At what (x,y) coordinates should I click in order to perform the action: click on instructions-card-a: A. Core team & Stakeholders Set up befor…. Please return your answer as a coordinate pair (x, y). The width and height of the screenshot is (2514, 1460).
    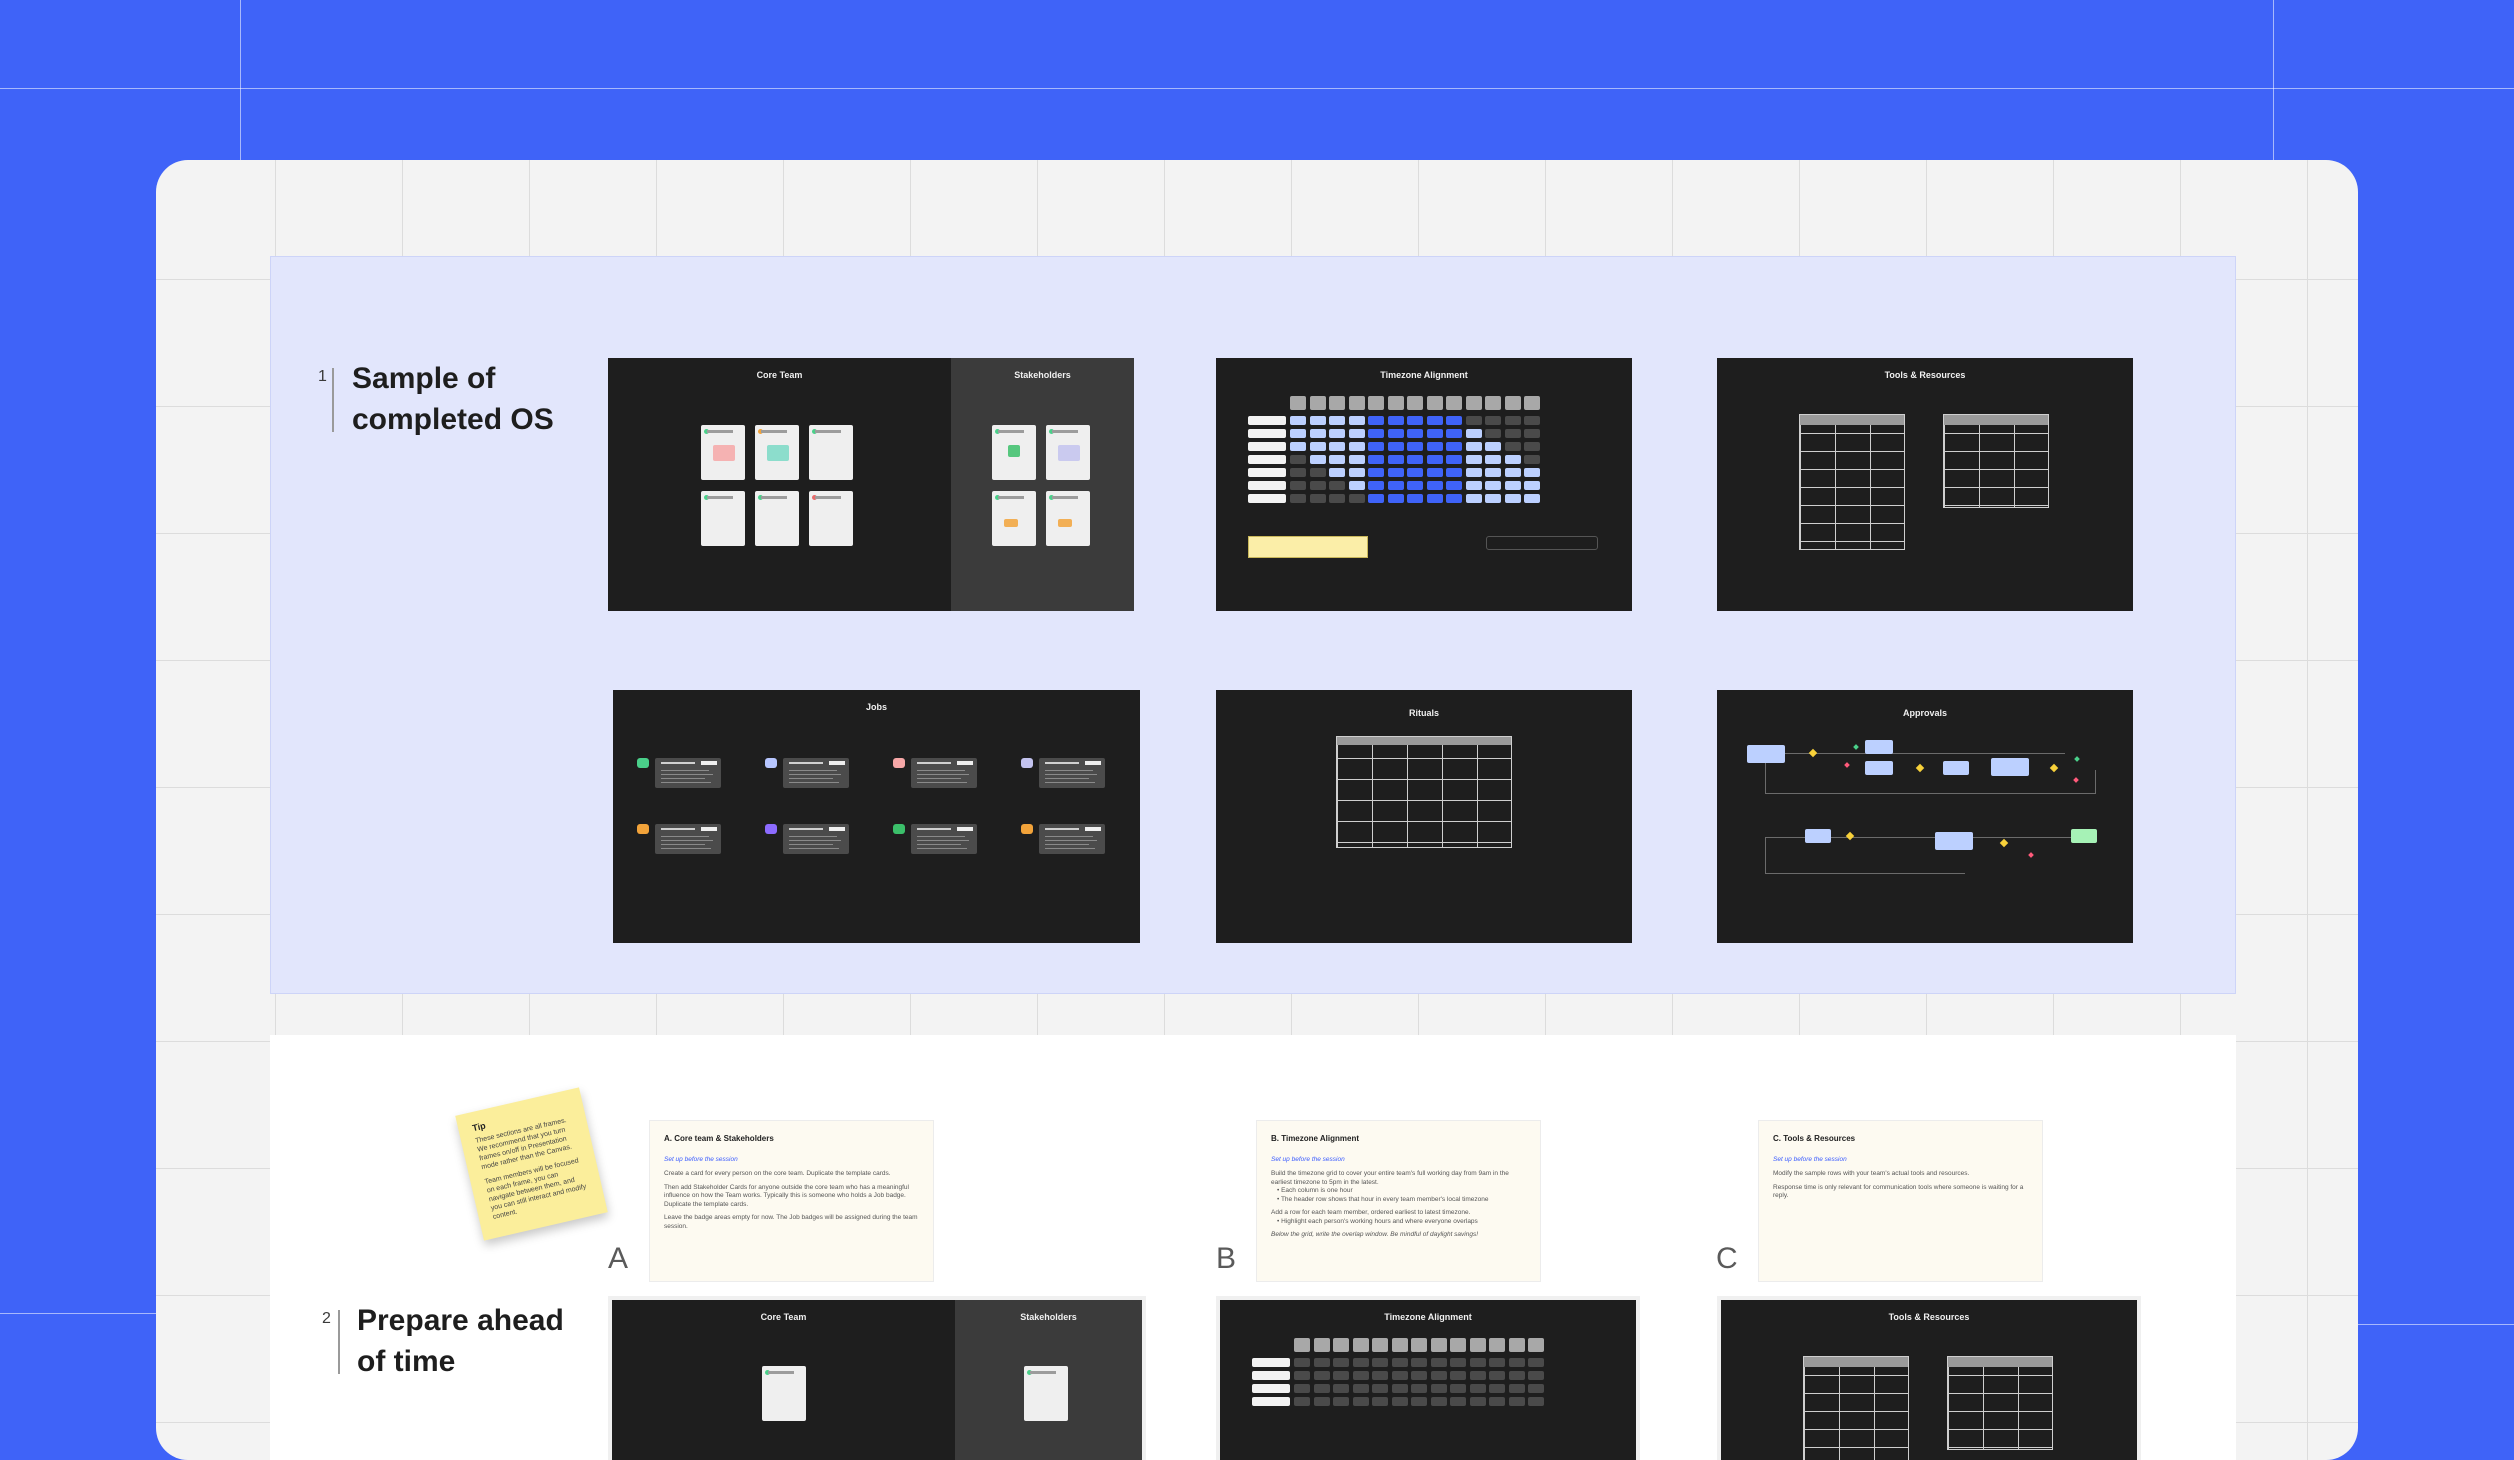
    Looking at the image, I should click on (791, 1201).